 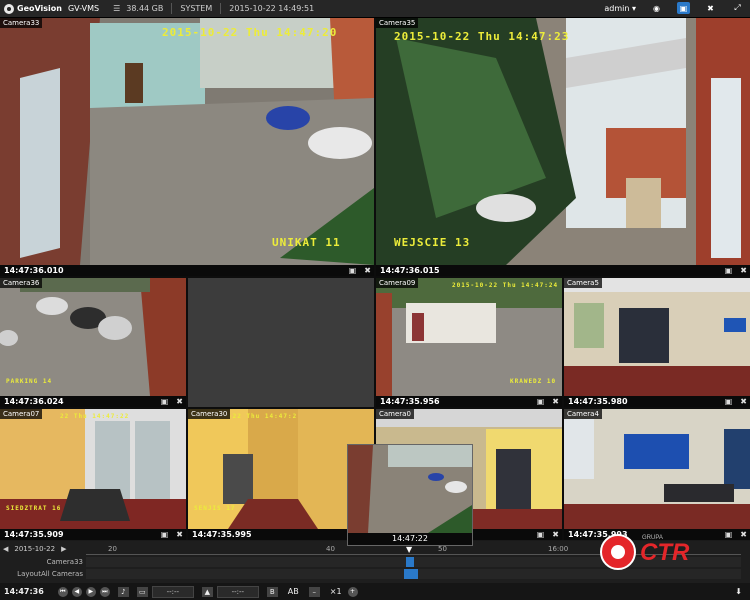 I want to click on camera-footer: 14:47:35.980 ▣ ✖, so click(x=657, y=401).